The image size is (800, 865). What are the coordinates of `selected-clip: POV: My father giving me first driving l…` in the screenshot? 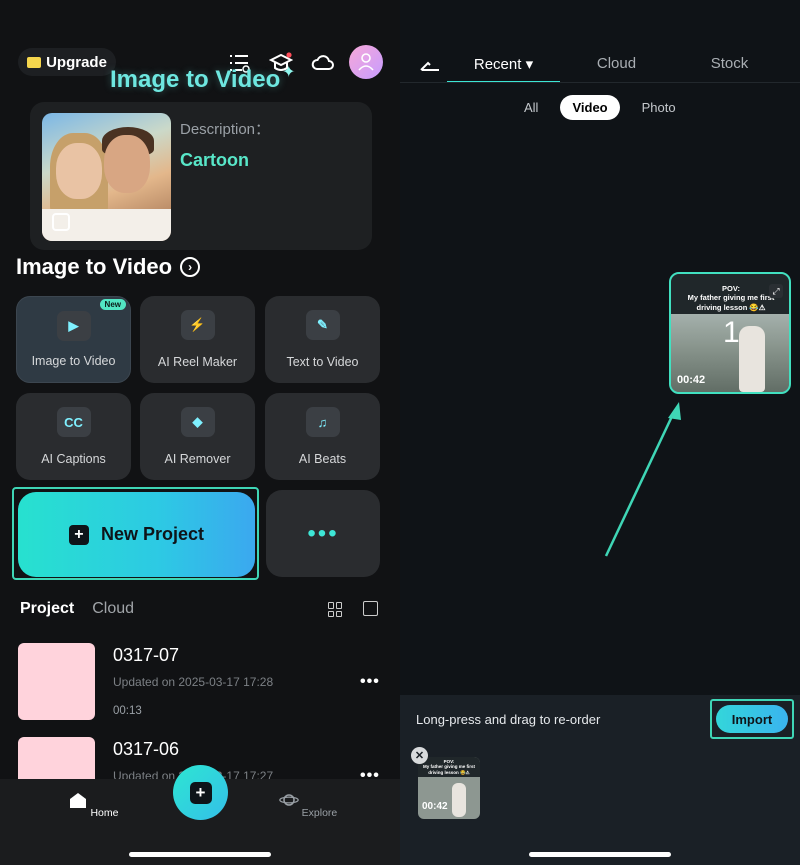 It's located at (449, 788).